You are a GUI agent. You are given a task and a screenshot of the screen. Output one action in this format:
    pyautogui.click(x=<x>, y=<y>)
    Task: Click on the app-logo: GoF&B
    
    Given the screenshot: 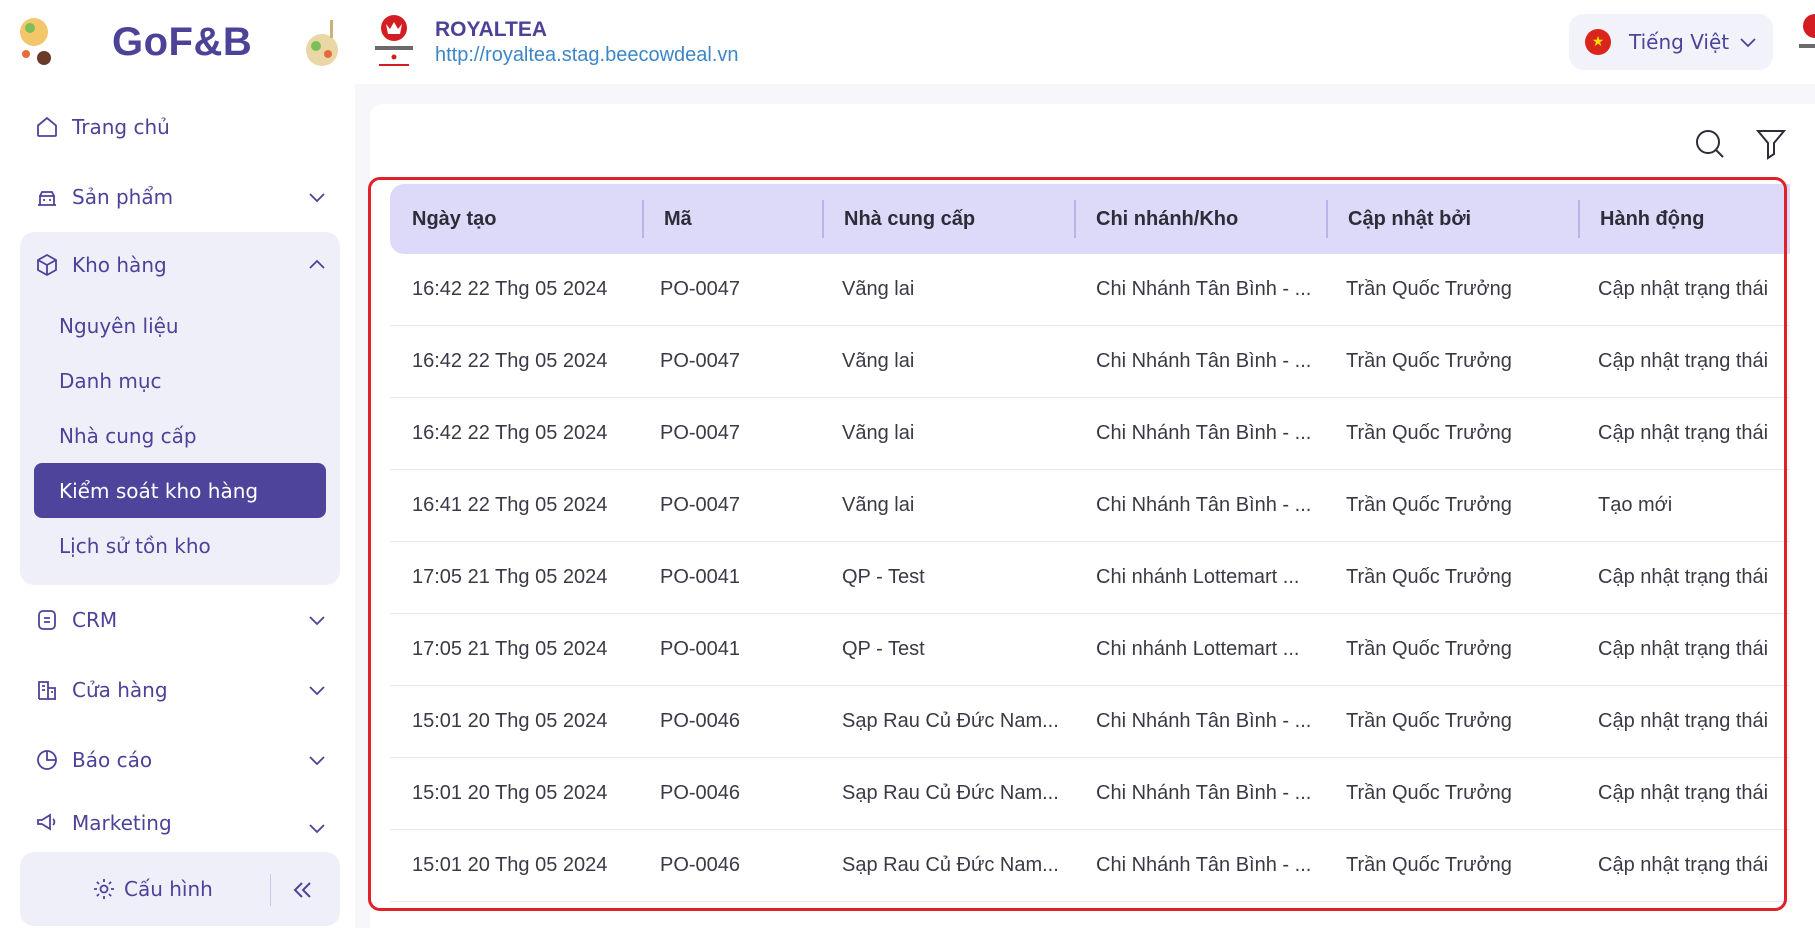 What is the action you would take?
    pyautogui.click(x=182, y=42)
    